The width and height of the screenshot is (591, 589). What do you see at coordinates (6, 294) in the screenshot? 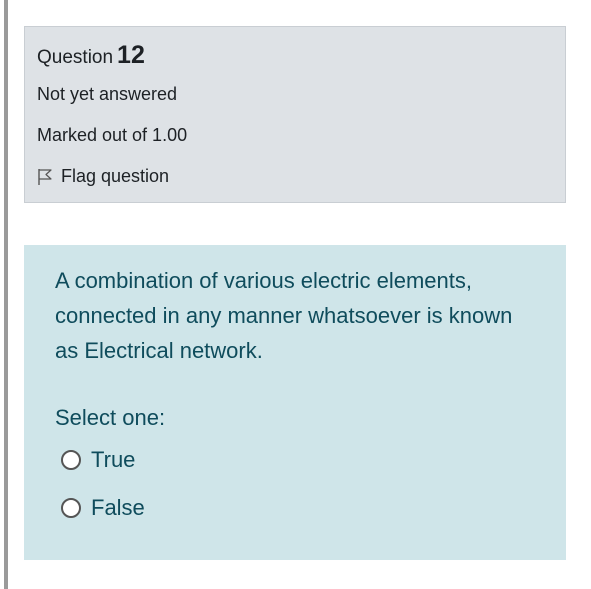
I see `left-border` at bounding box center [6, 294].